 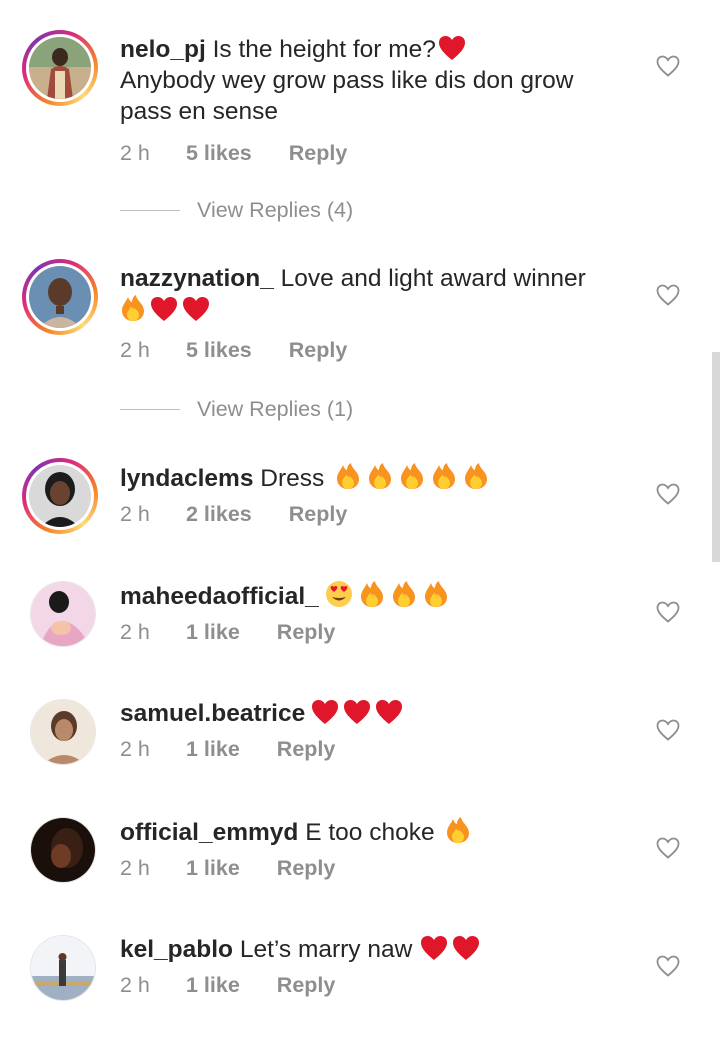 What do you see at coordinates (186, 478) in the screenshot?
I see `comment-username: lyndaclems` at bounding box center [186, 478].